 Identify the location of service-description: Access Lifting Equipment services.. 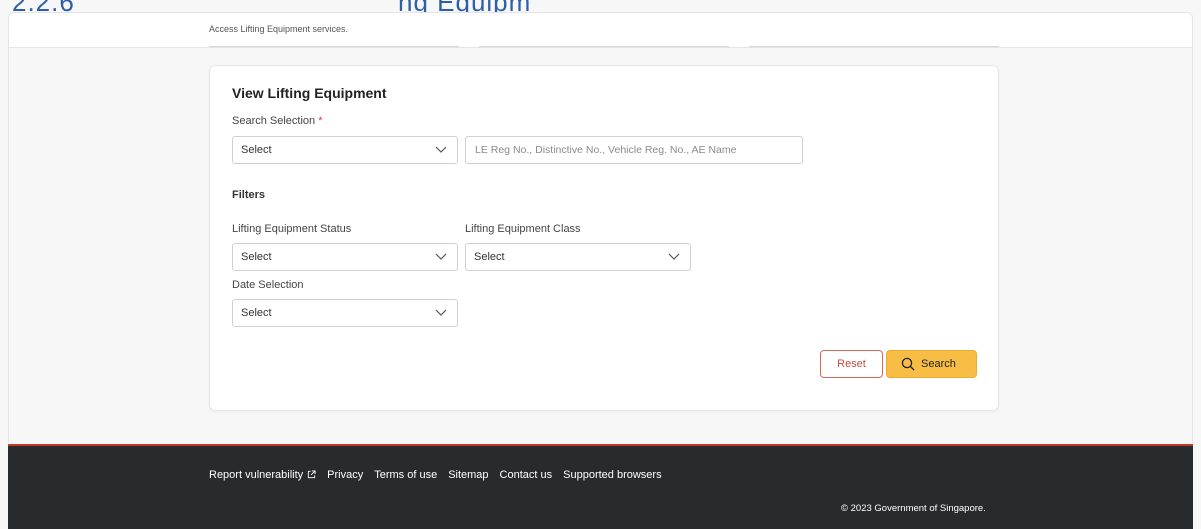
(279, 29).